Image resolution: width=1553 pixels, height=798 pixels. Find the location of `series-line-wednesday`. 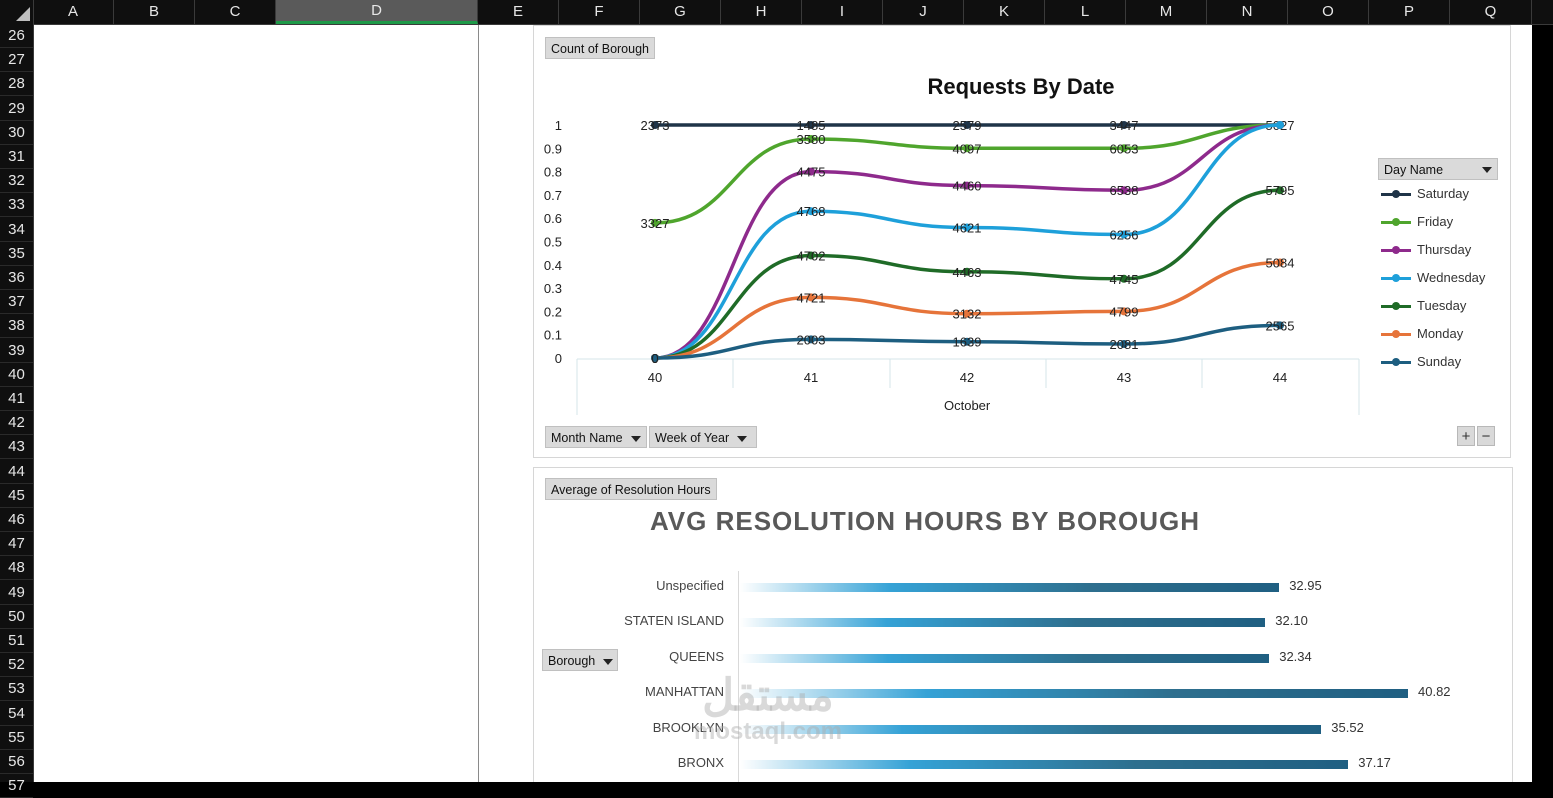

series-line-wednesday is located at coordinates (967, 241).